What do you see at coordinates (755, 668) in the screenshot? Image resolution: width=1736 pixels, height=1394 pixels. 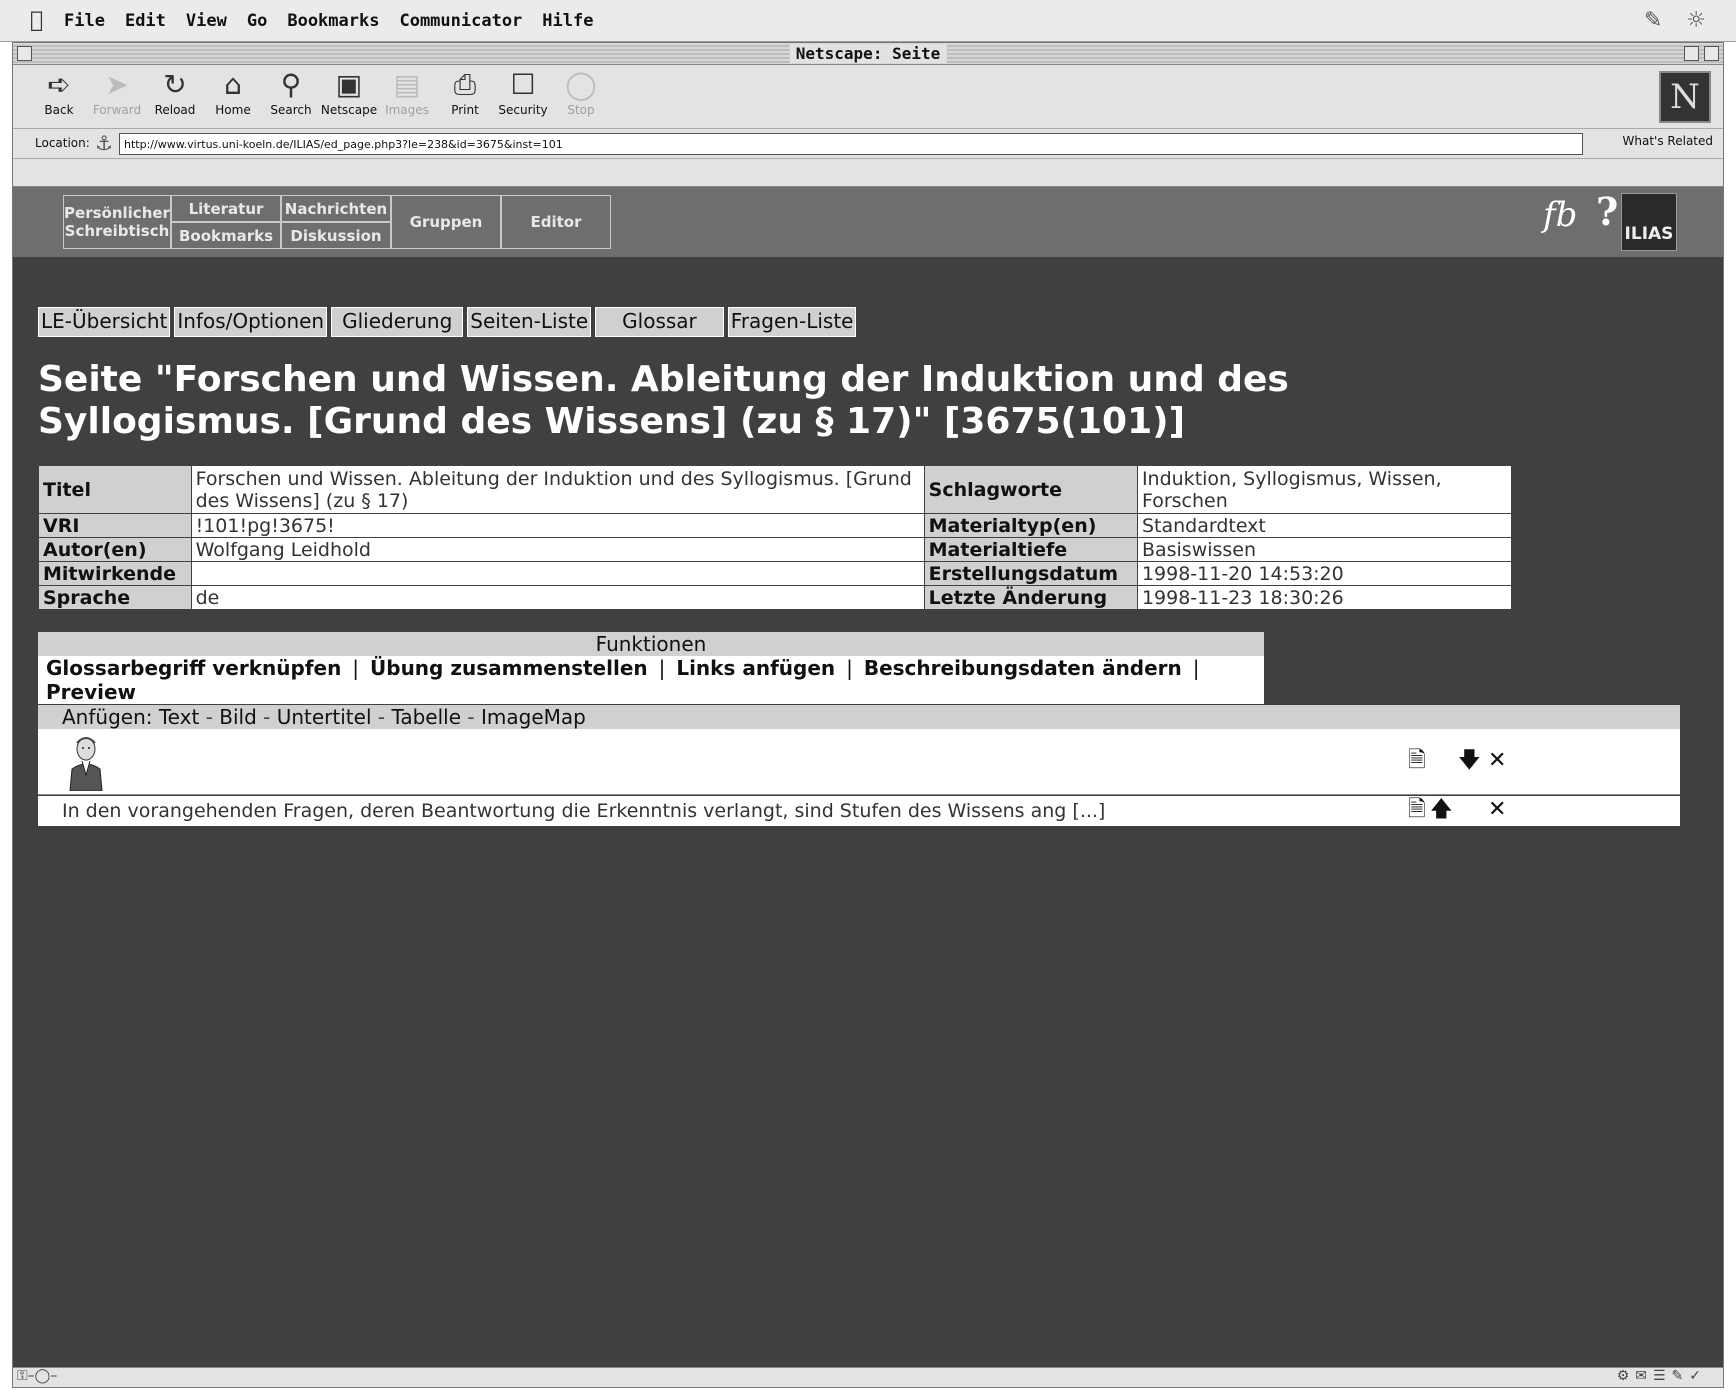 I see `links-anfuegen-link: Links anfügen` at bounding box center [755, 668].